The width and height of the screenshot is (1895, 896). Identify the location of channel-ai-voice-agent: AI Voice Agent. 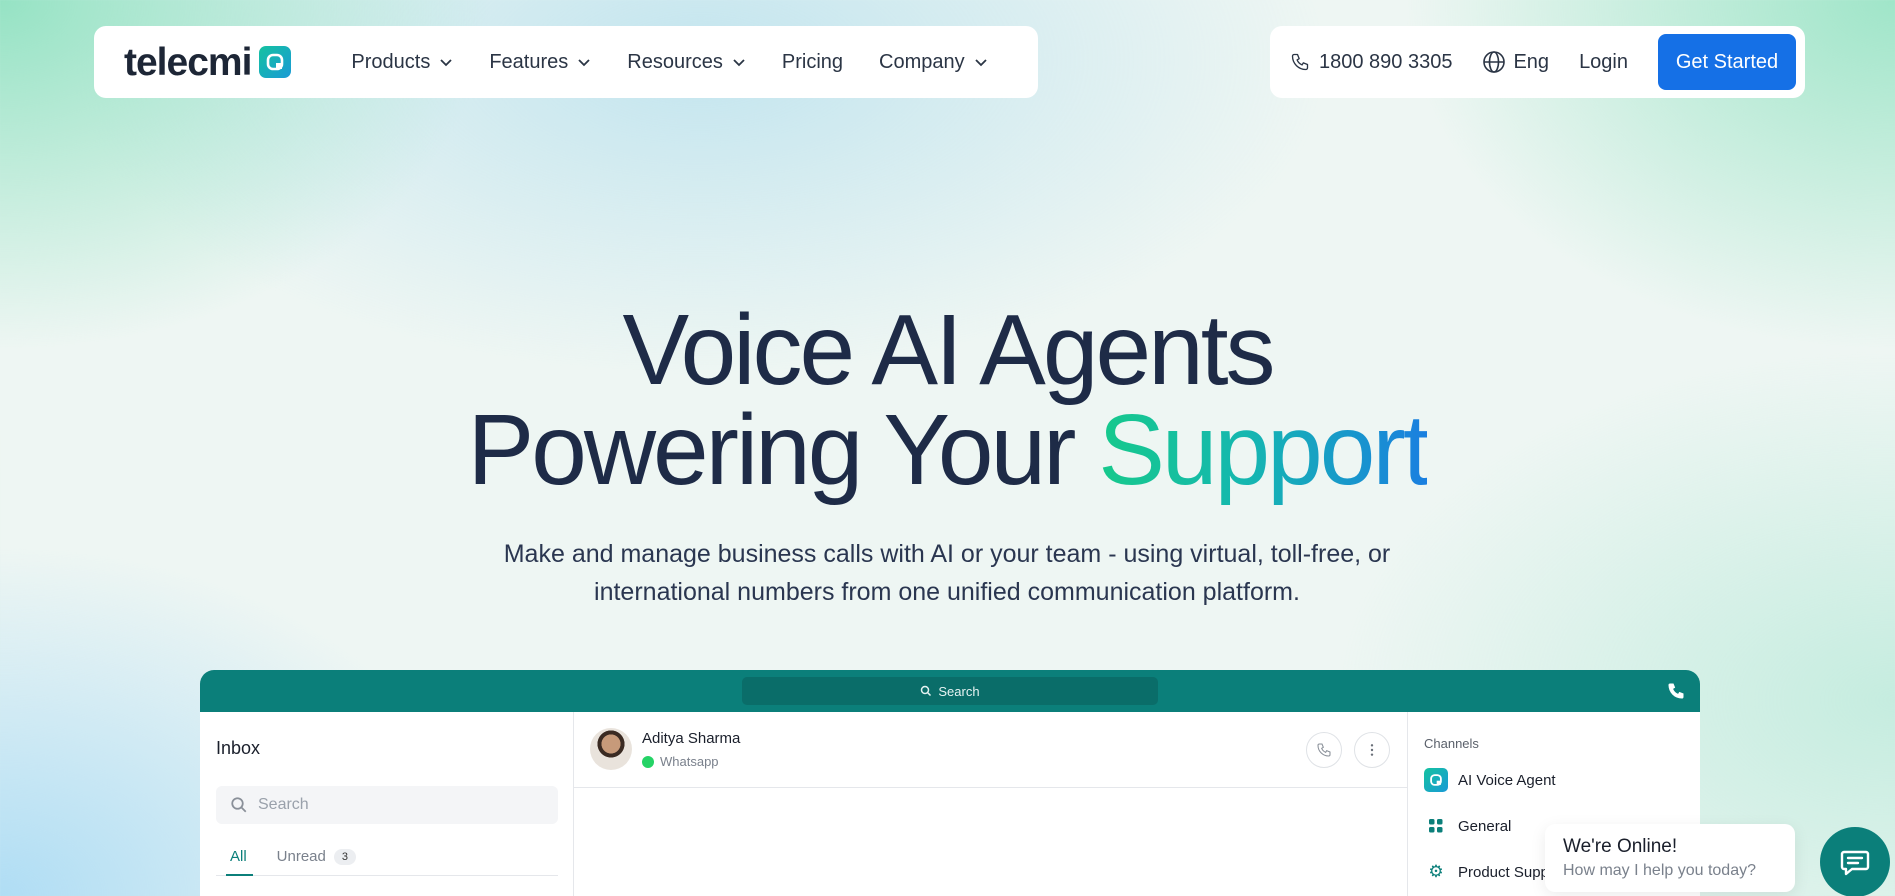
(1490, 780).